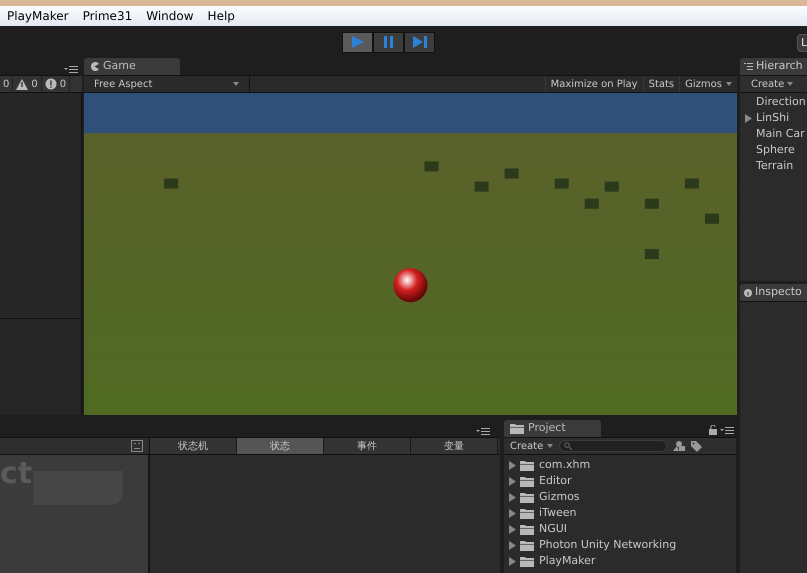  What do you see at coordinates (132, 66) in the screenshot?
I see `game-tab: Game` at bounding box center [132, 66].